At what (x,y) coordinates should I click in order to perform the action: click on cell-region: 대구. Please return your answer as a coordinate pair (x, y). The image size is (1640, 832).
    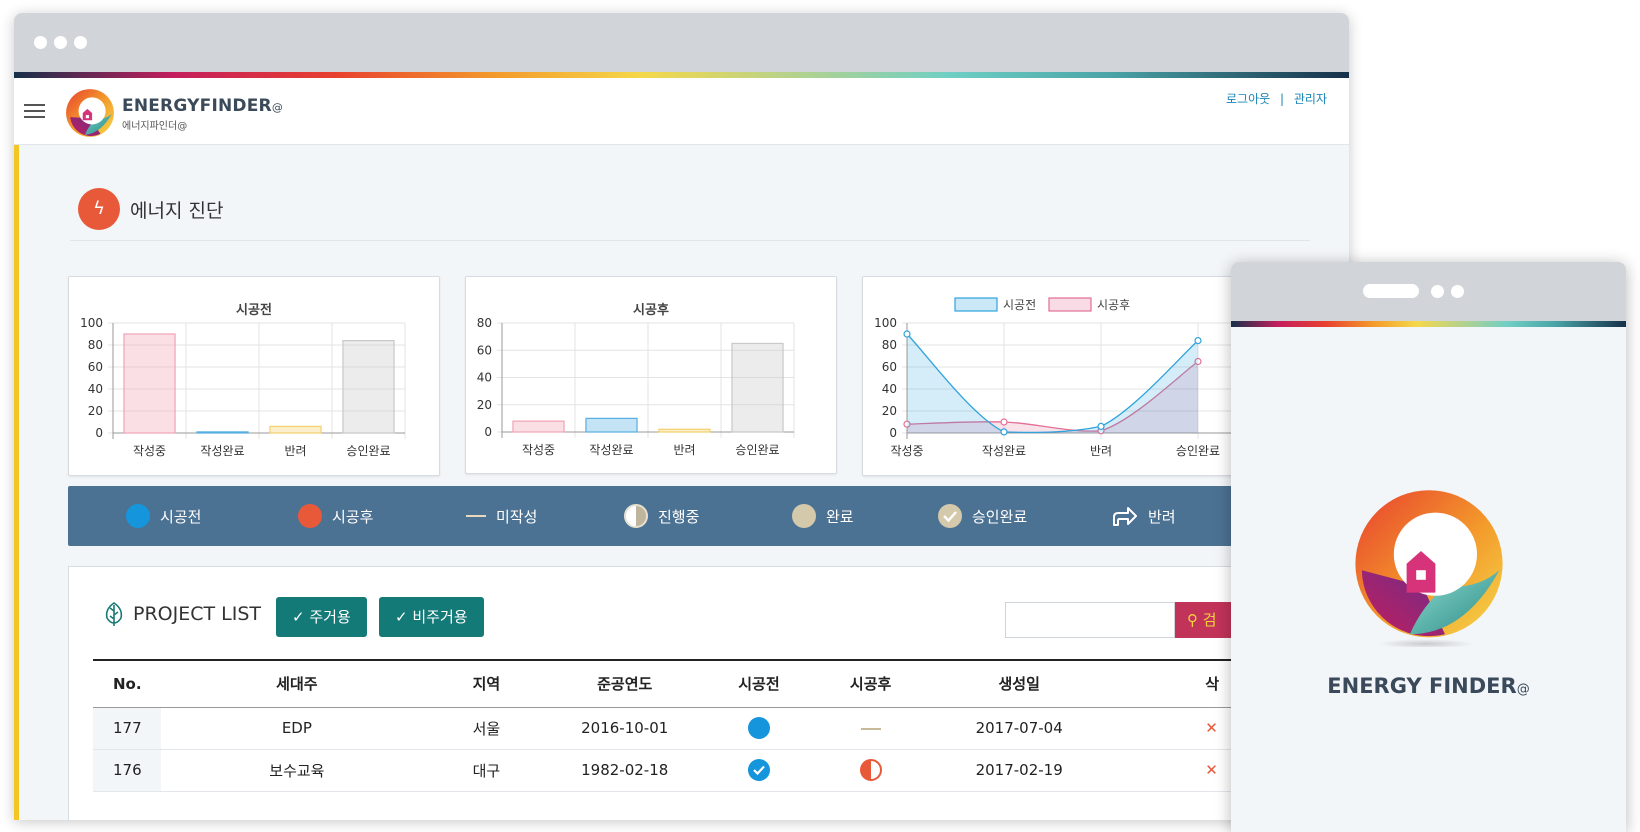
    Looking at the image, I should click on (486, 770).